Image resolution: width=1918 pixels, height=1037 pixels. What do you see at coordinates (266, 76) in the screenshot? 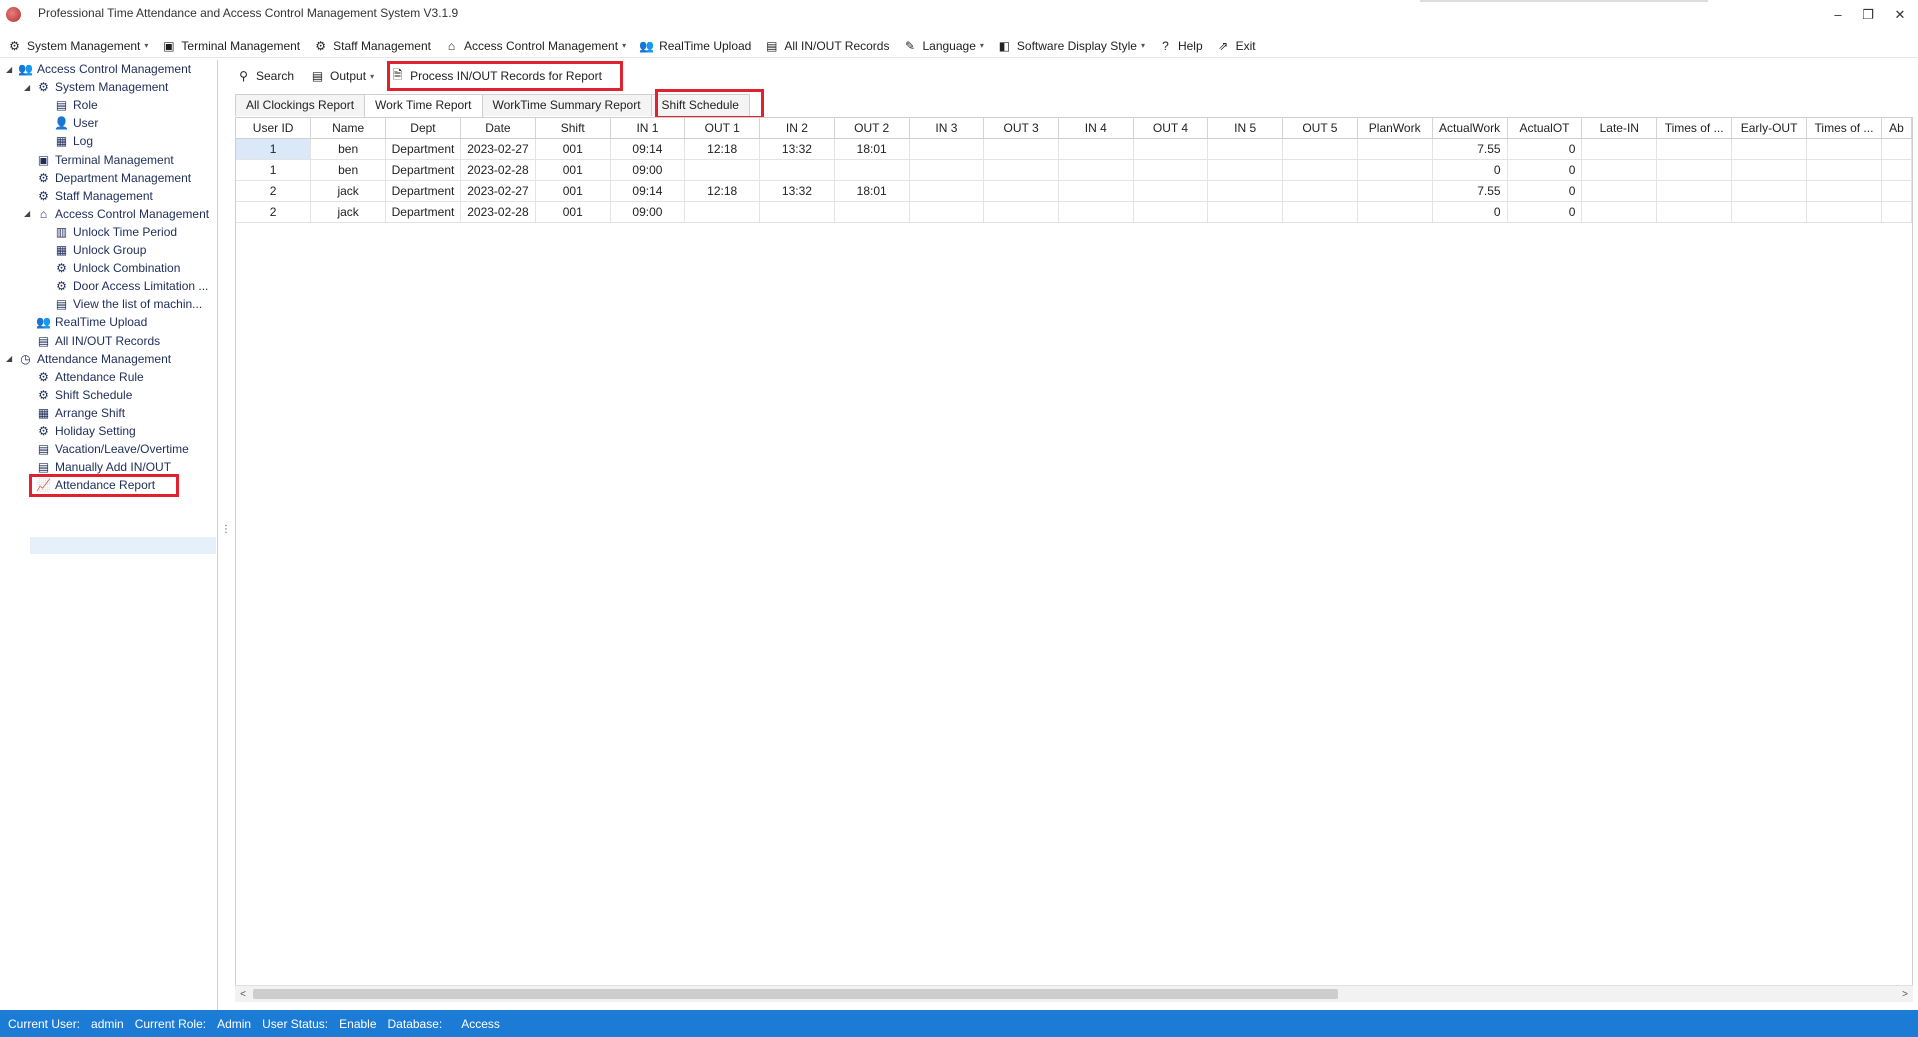
I see `search-button: ⚲ Search` at bounding box center [266, 76].